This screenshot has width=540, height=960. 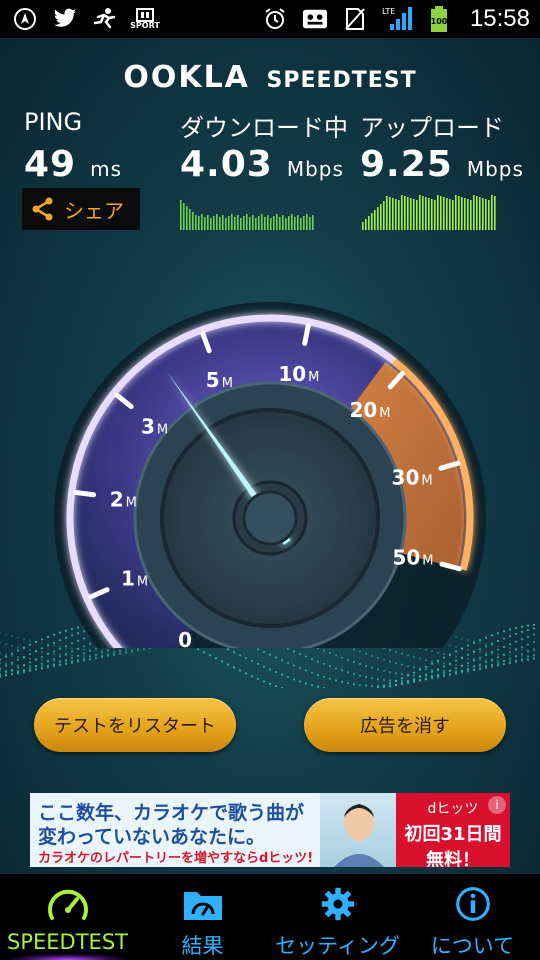 What do you see at coordinates (176, 858) in the screenshot?
I see `ad-subline: カラオケのレパートリーを増やすならdヒッツ!` at bounding box center [176, 858].